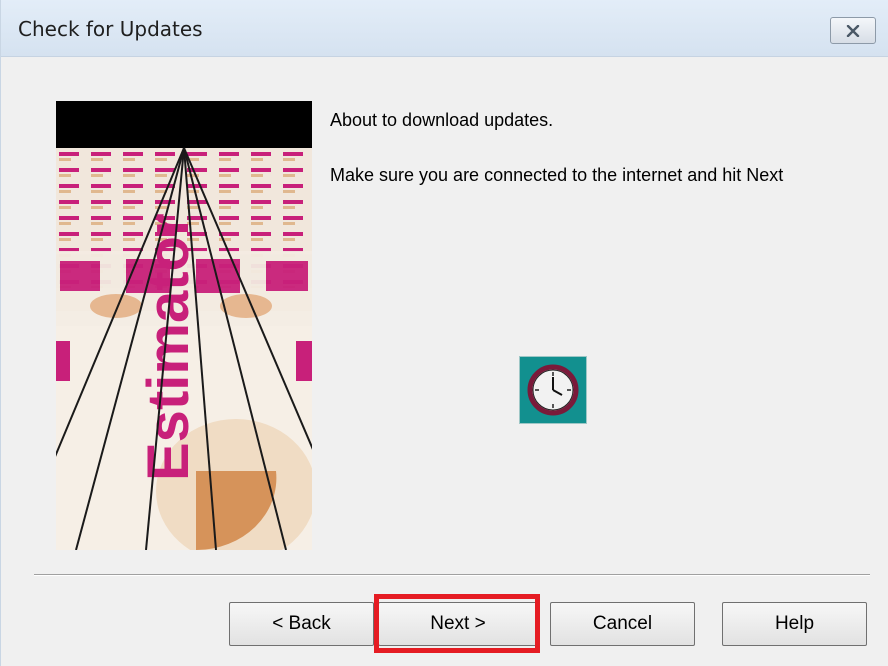  Describe the element at coordinates (444, 28) in the screenshot. I see `title-bar: Check for Updates` at that location.